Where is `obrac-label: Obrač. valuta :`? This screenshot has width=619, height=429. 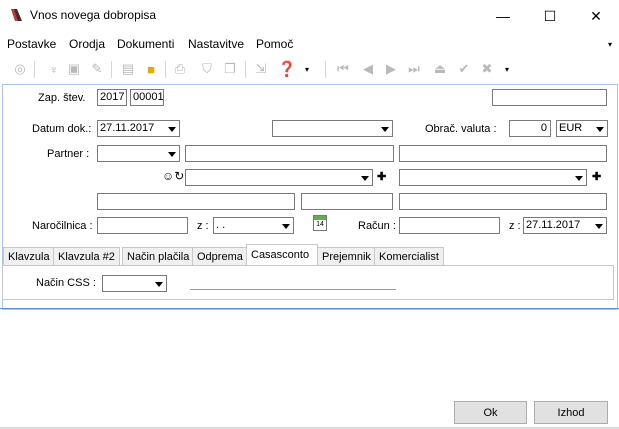
obrac-label: Obrač. valuta : is located at coordinates (461, 129).